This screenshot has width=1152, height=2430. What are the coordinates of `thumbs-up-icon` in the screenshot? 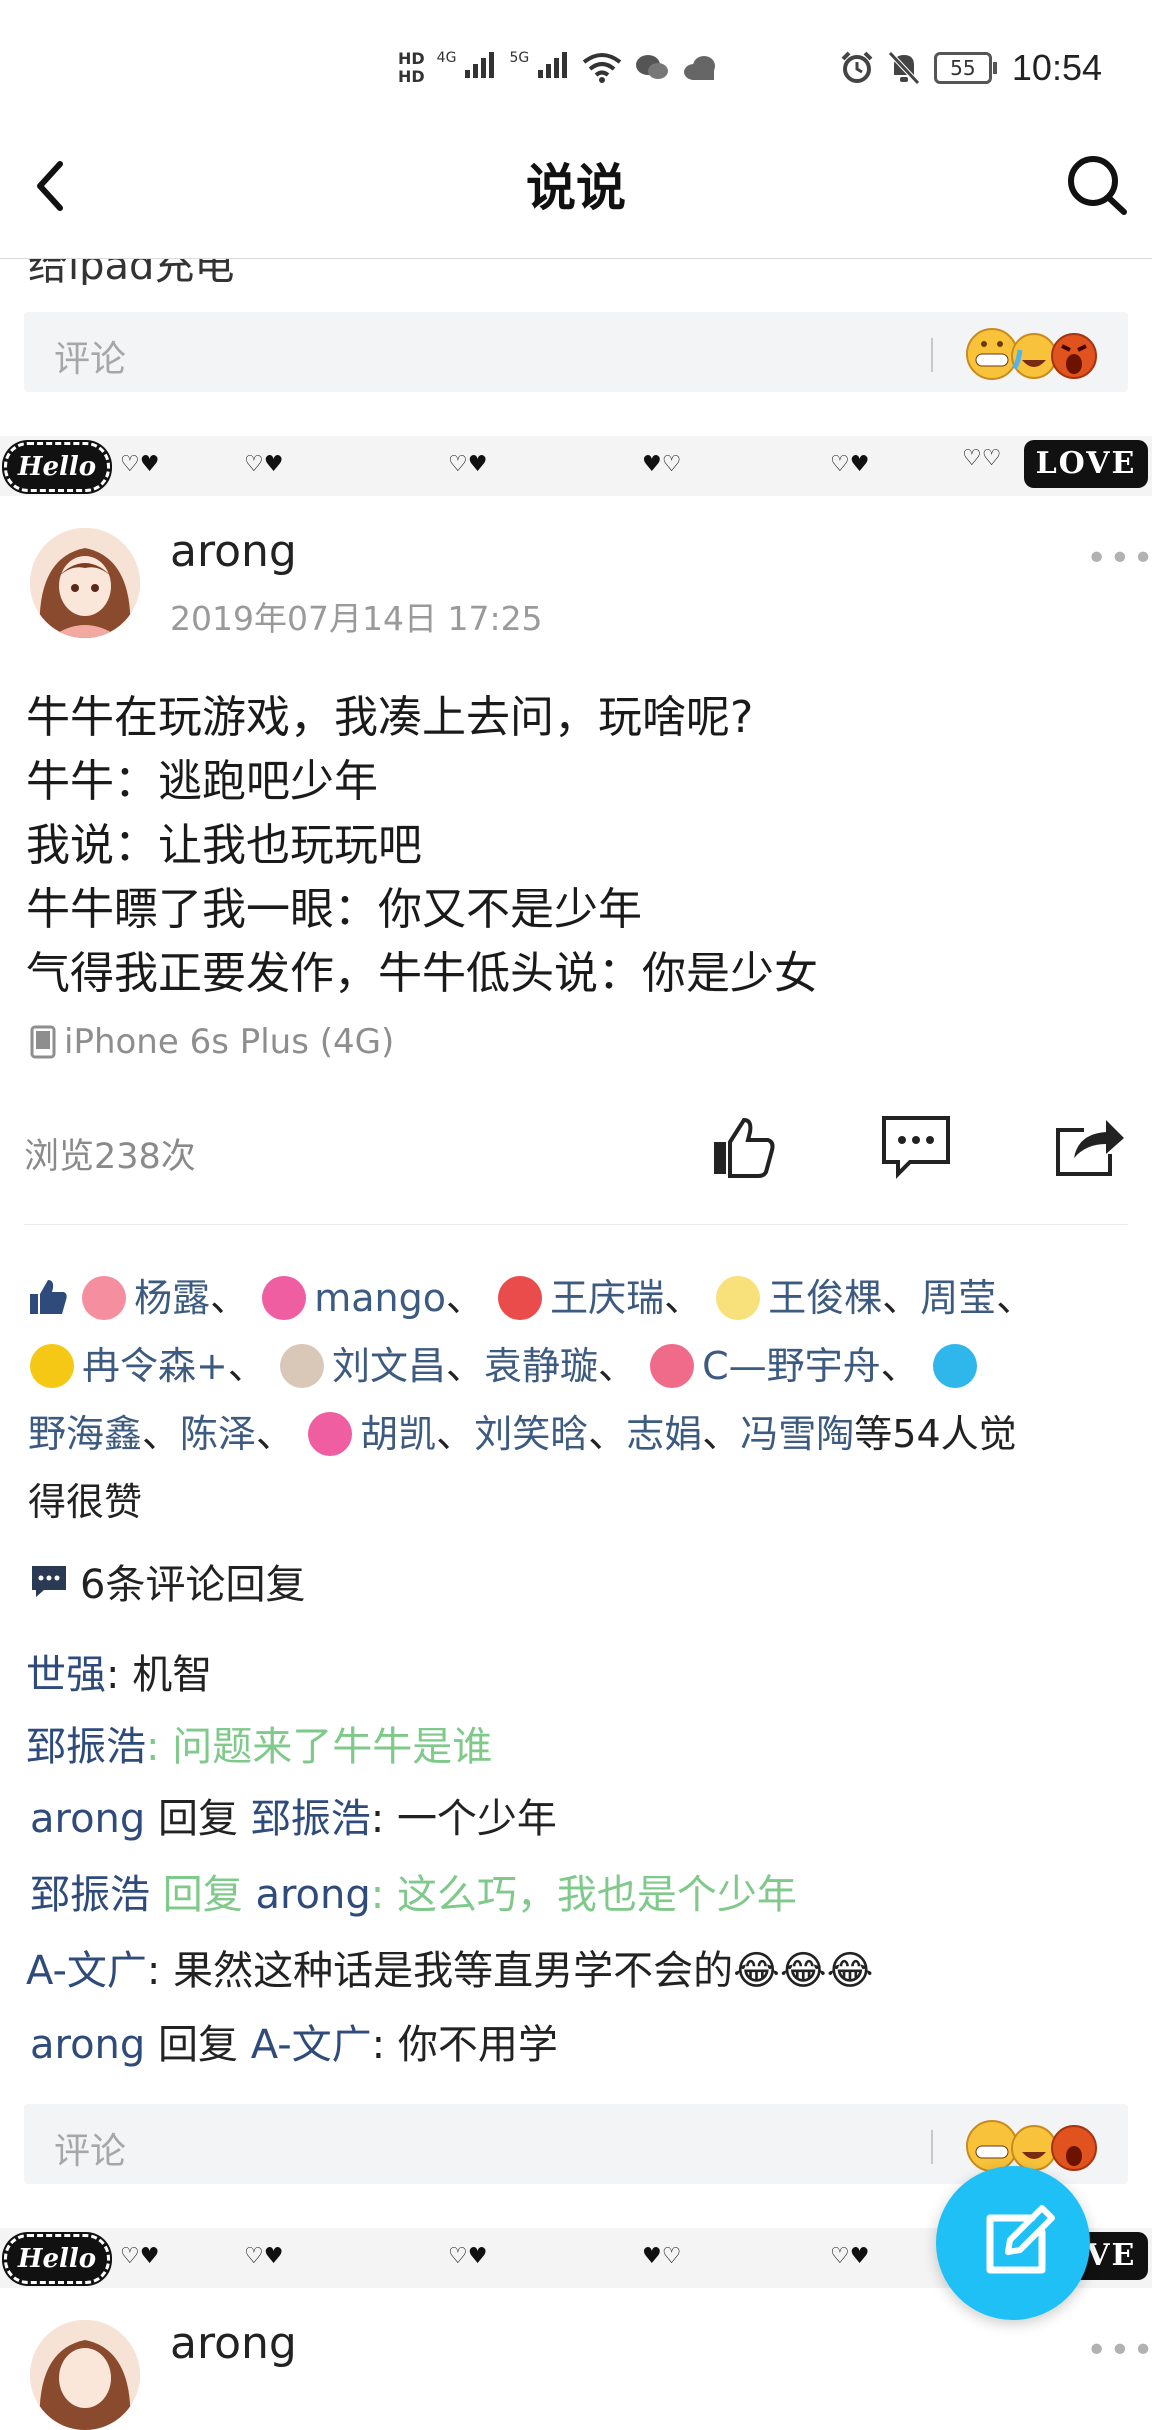 It's located at (744, 1147).